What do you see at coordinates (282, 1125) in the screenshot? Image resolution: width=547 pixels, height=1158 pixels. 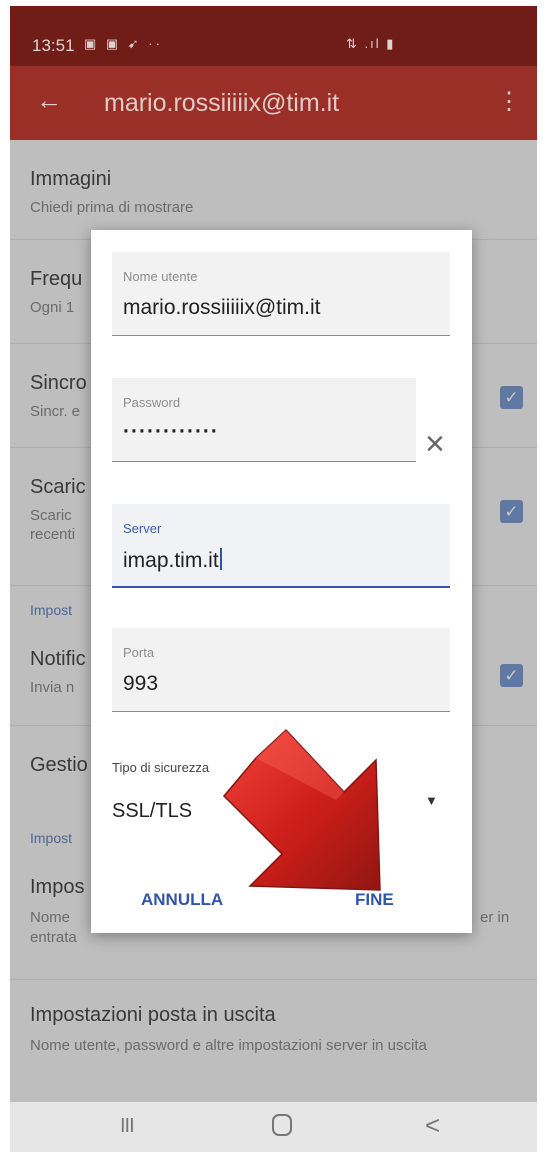 I see `home-icon` at bounding box center [282, 1125].